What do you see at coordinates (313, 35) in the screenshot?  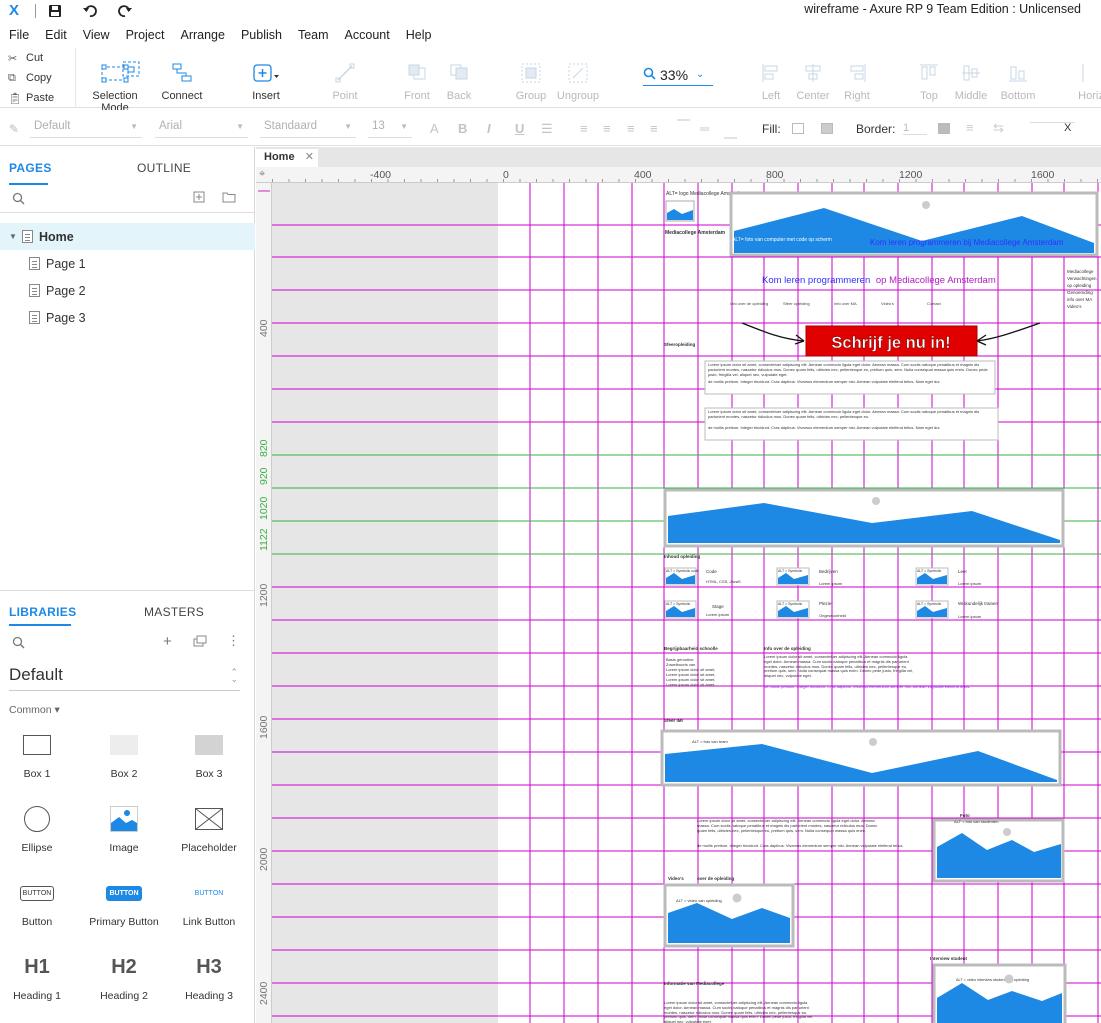 I see `menu-team: Team` at bounding box center [313, 35].